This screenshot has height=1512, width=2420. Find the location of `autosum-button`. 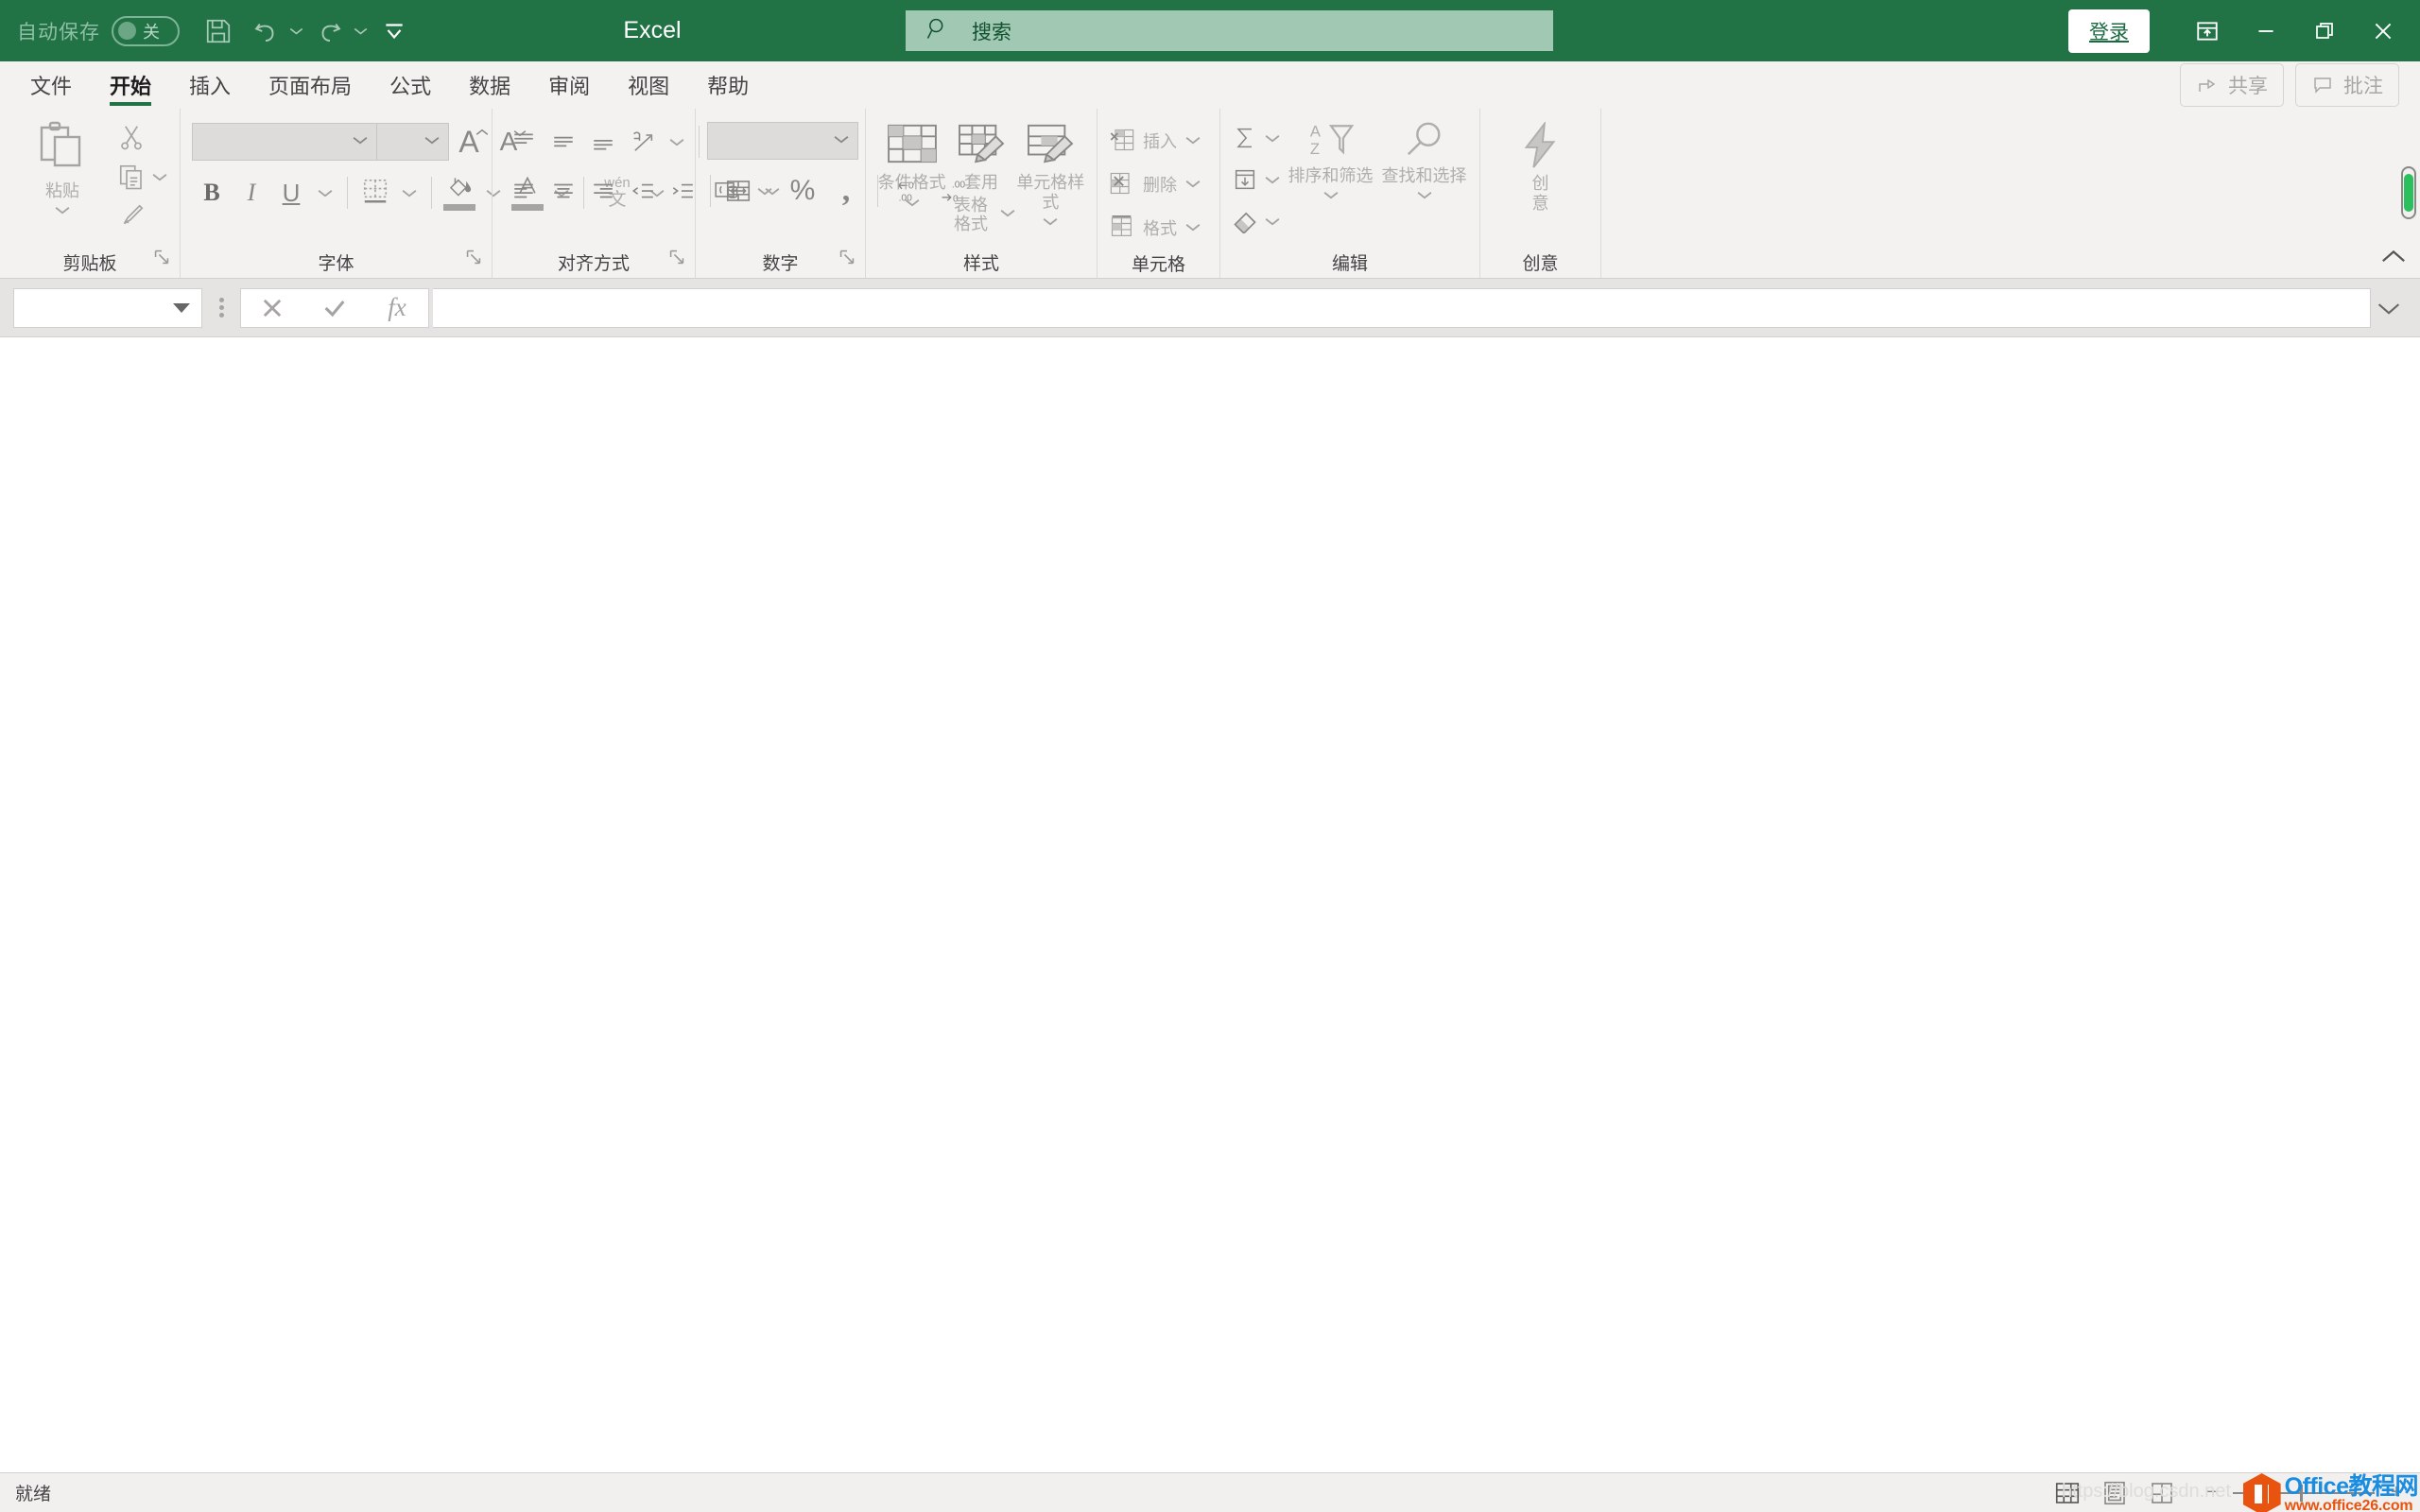

autosum-button is located at coordinates (1256, 140).